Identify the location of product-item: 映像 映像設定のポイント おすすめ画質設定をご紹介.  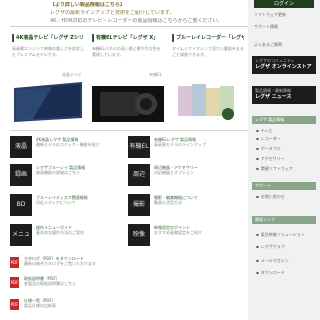
(184, 235).